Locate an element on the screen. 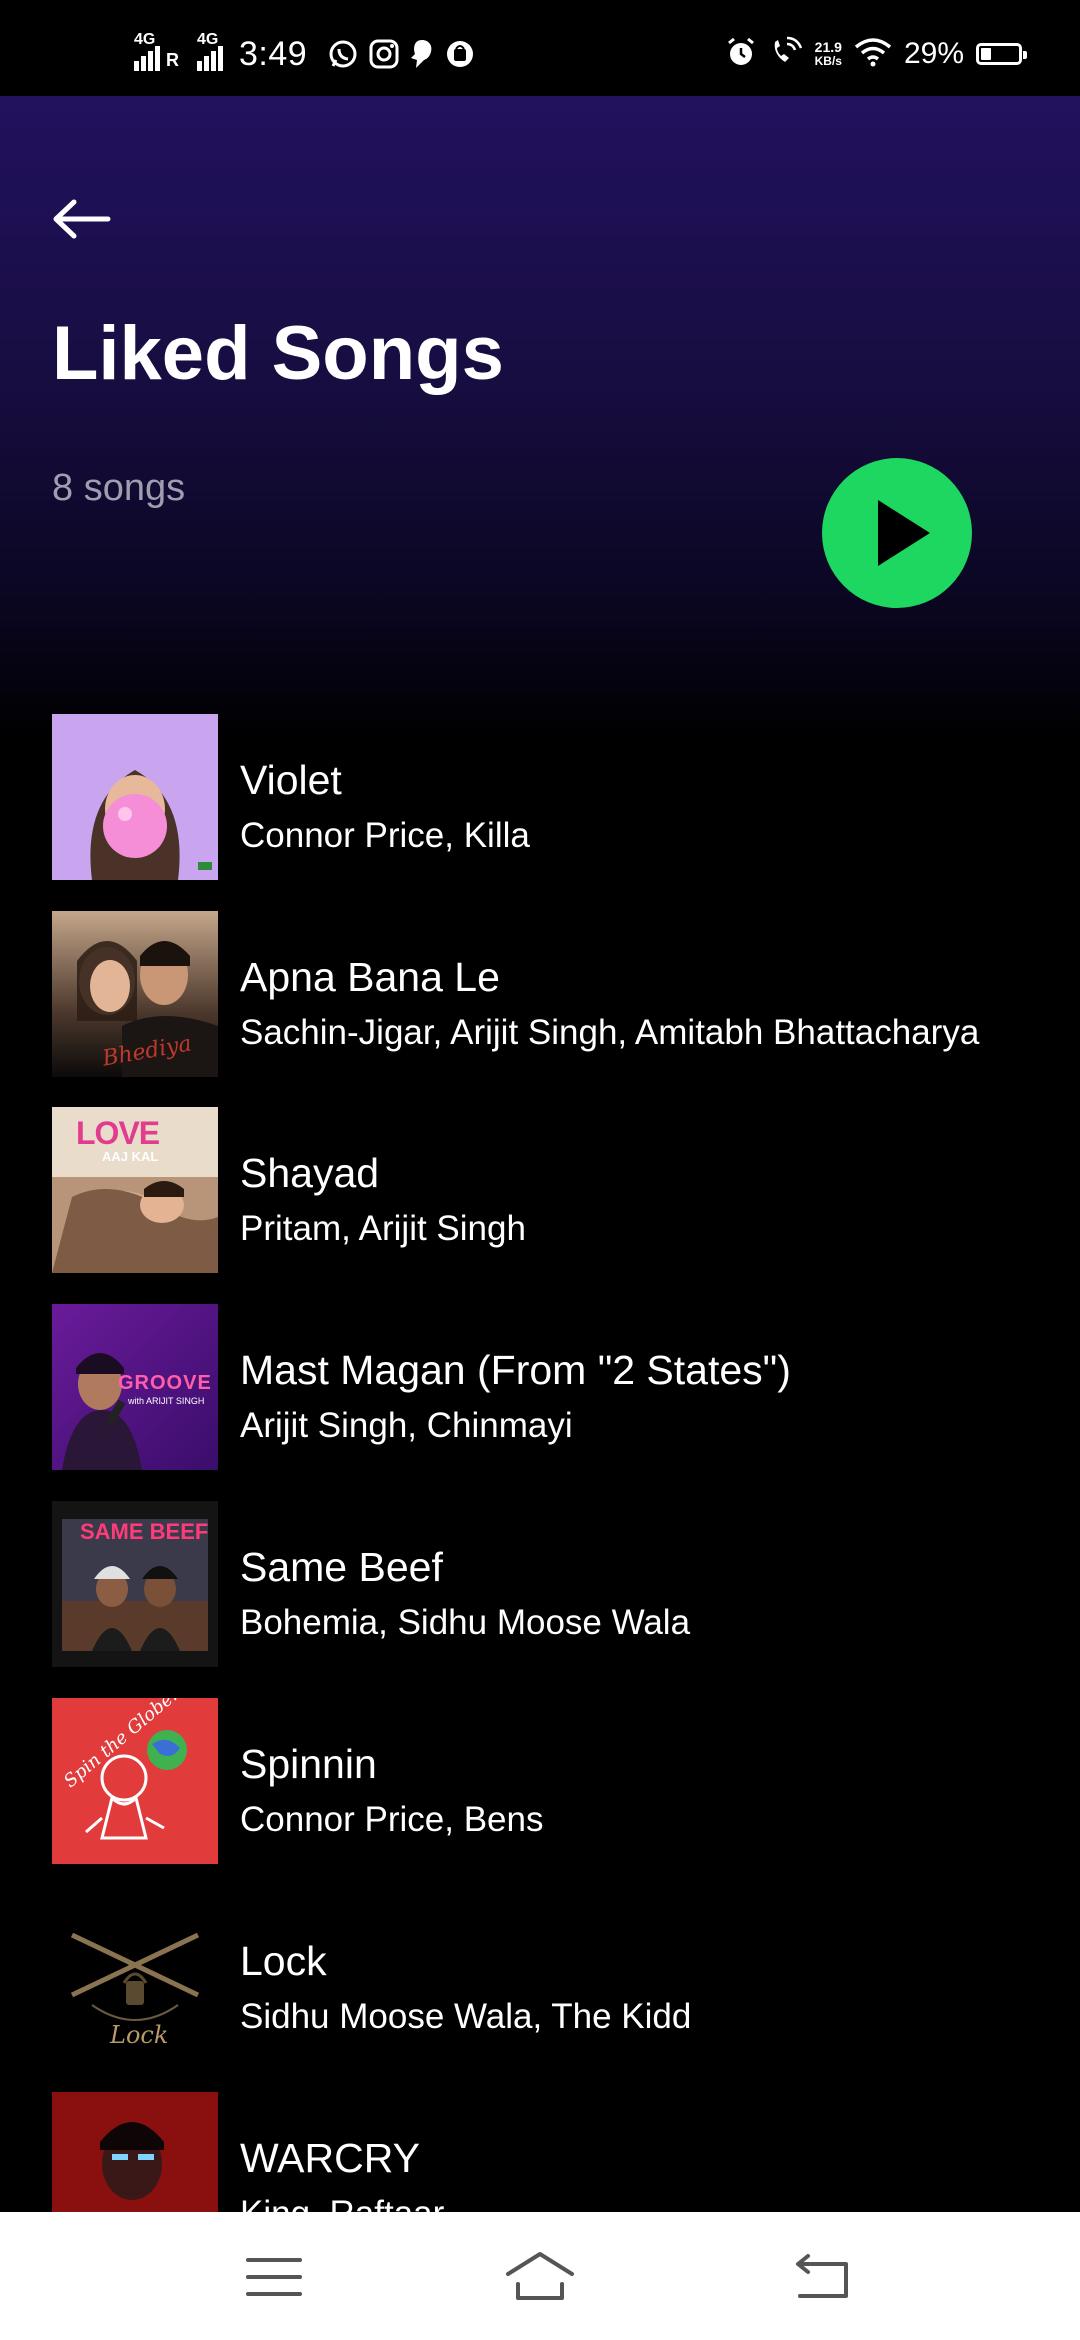  arrow-left-icon is located at coordinates (82, 219).